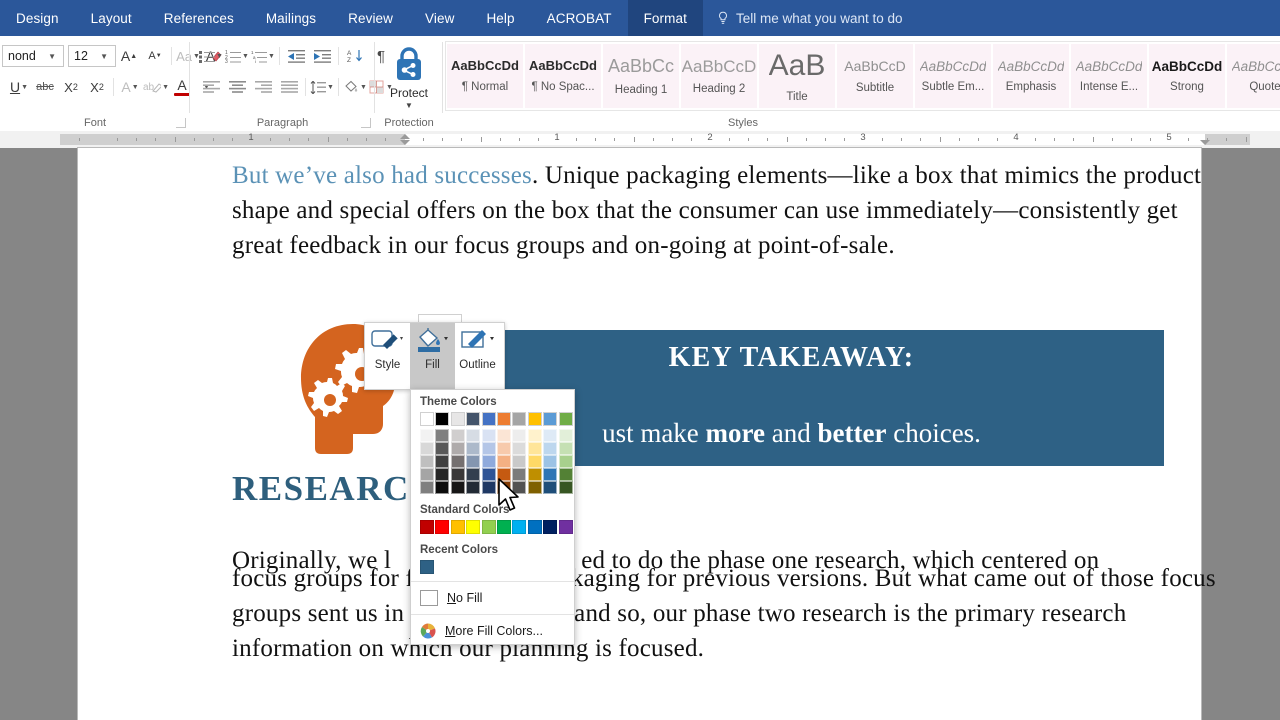  I want to click on style-card-quote: AaBbCcDd Quote, so click(1253, 76).